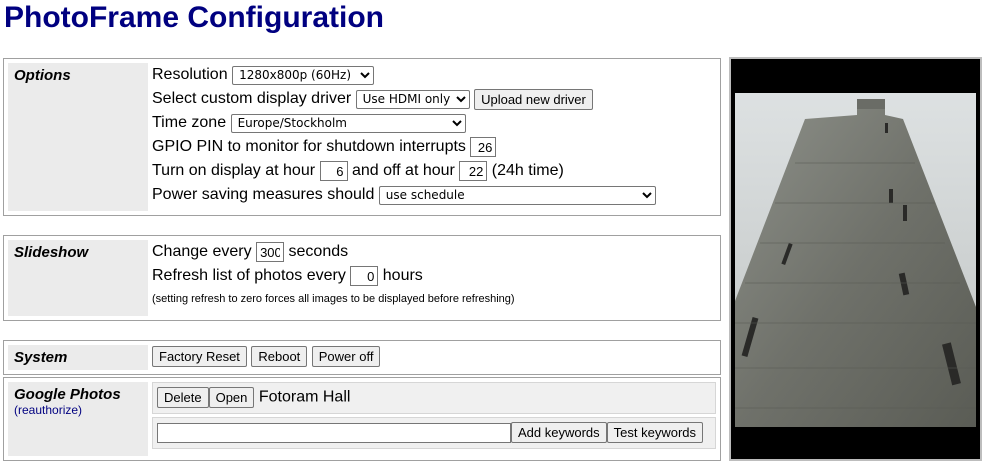  Describe the element at coordinates (473, 171) in the screenshot. I see `display-off-hour-input` at that location.